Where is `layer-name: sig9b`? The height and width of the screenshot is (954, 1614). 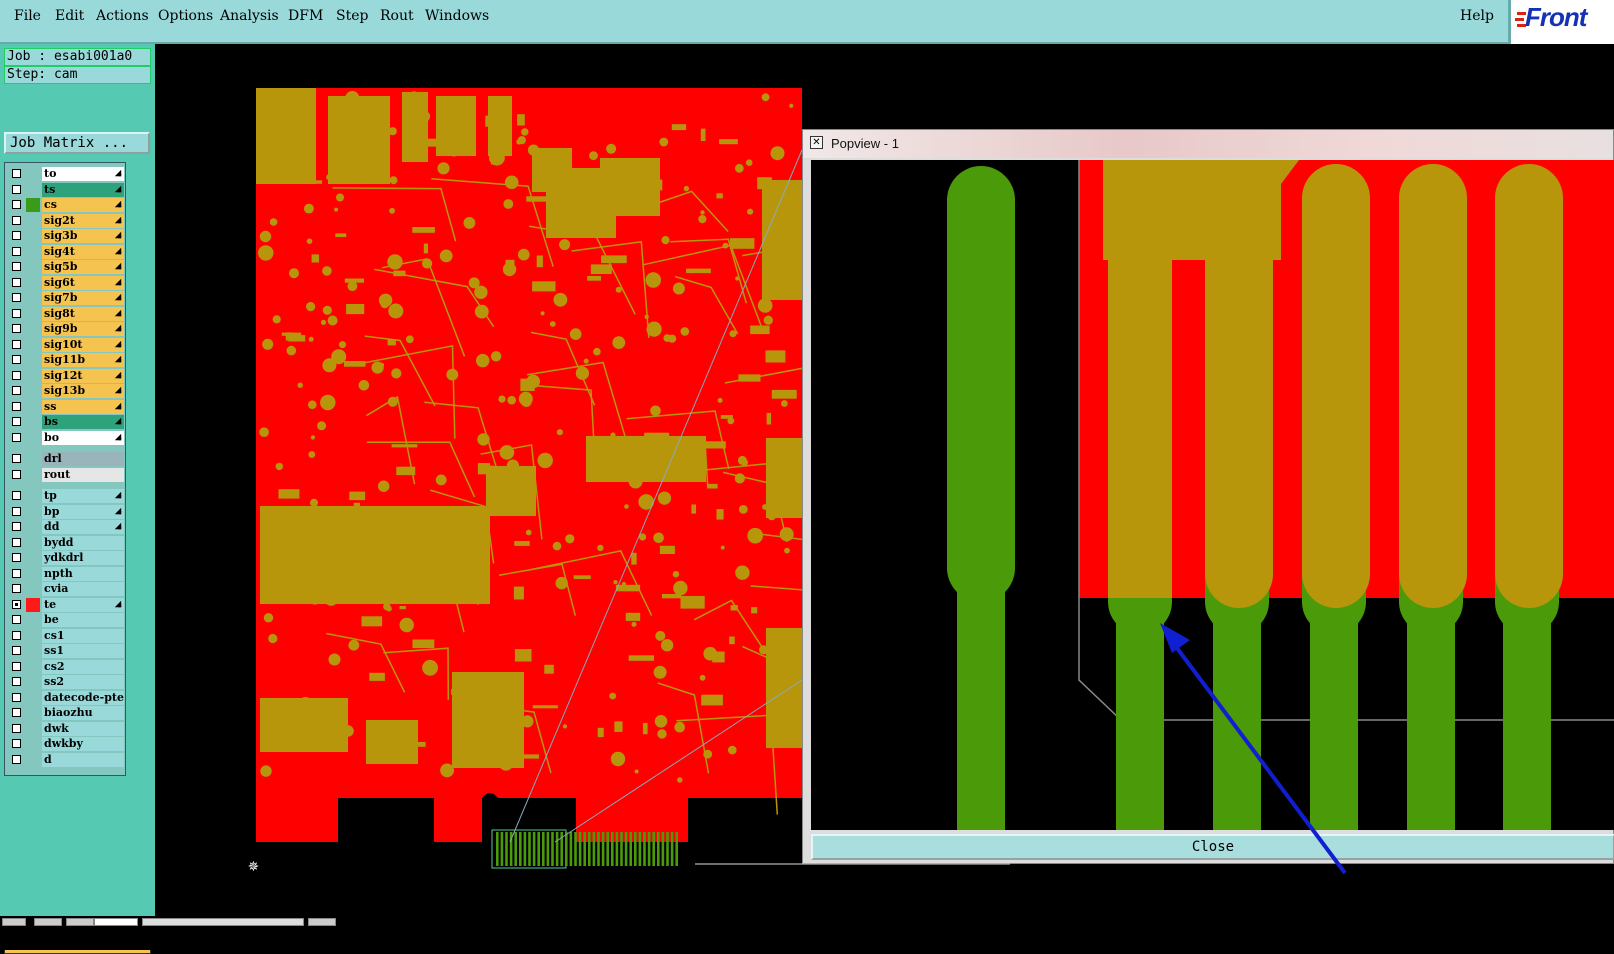 layer-name: sig9b is located at coordinates (83, 329).